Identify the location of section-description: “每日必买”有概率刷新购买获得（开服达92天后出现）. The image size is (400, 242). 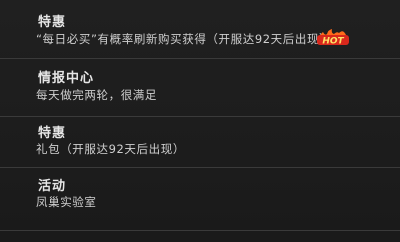
(184, 39).